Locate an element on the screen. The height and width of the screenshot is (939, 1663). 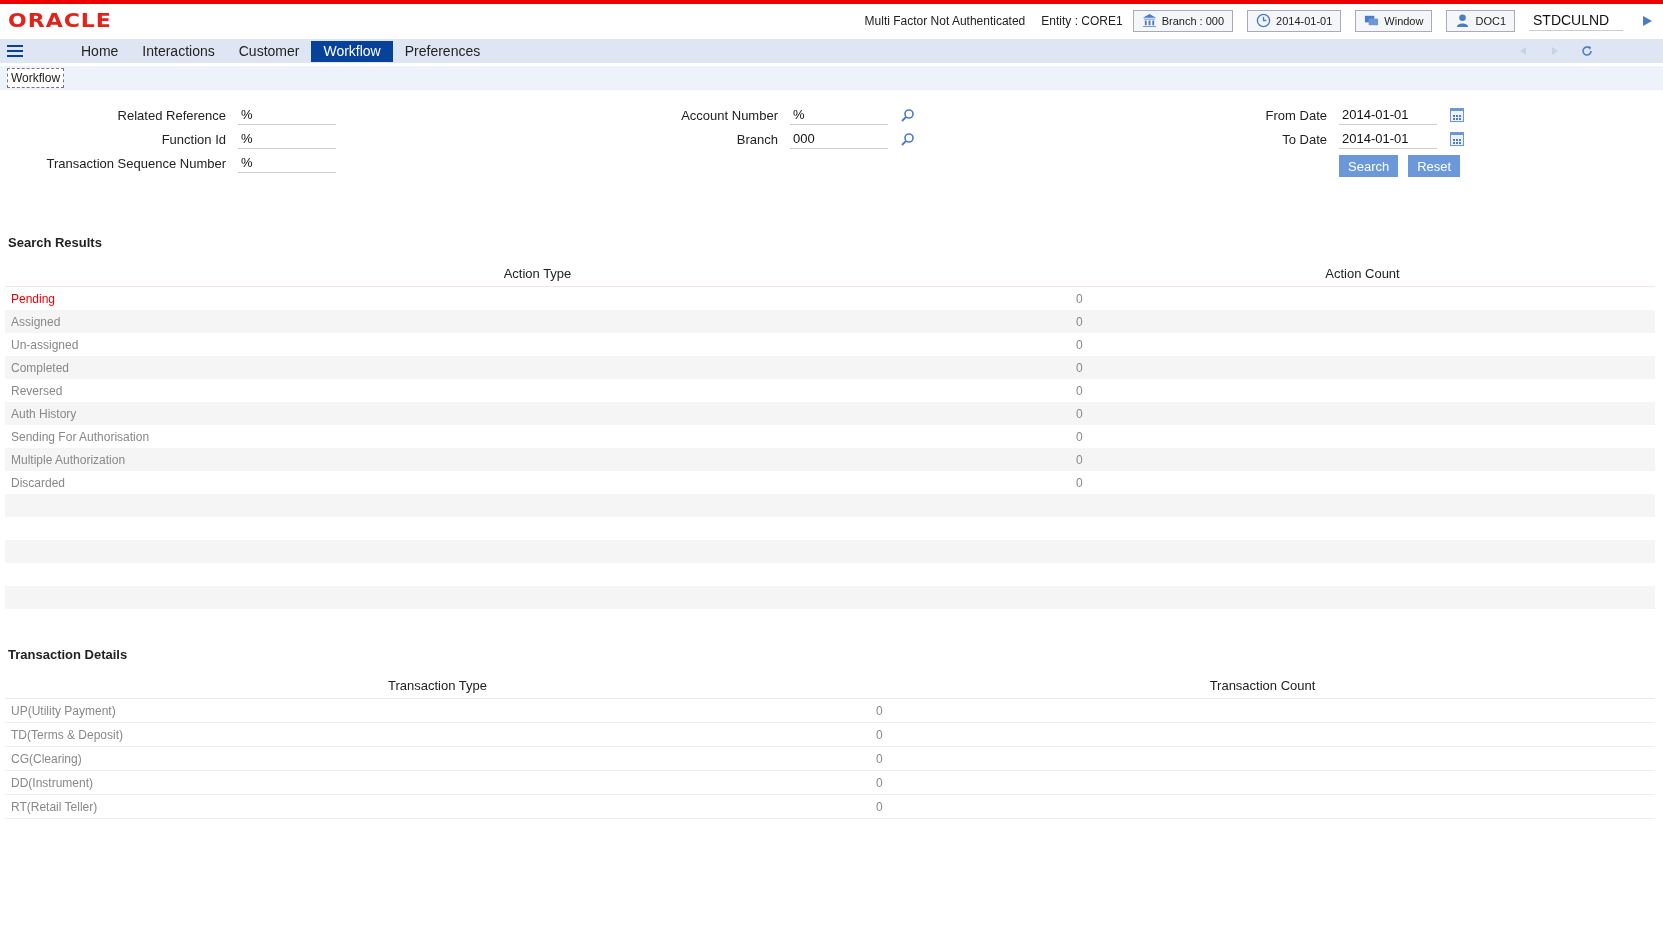
user-button: DOC1 is located at coordinates (1480, 20).